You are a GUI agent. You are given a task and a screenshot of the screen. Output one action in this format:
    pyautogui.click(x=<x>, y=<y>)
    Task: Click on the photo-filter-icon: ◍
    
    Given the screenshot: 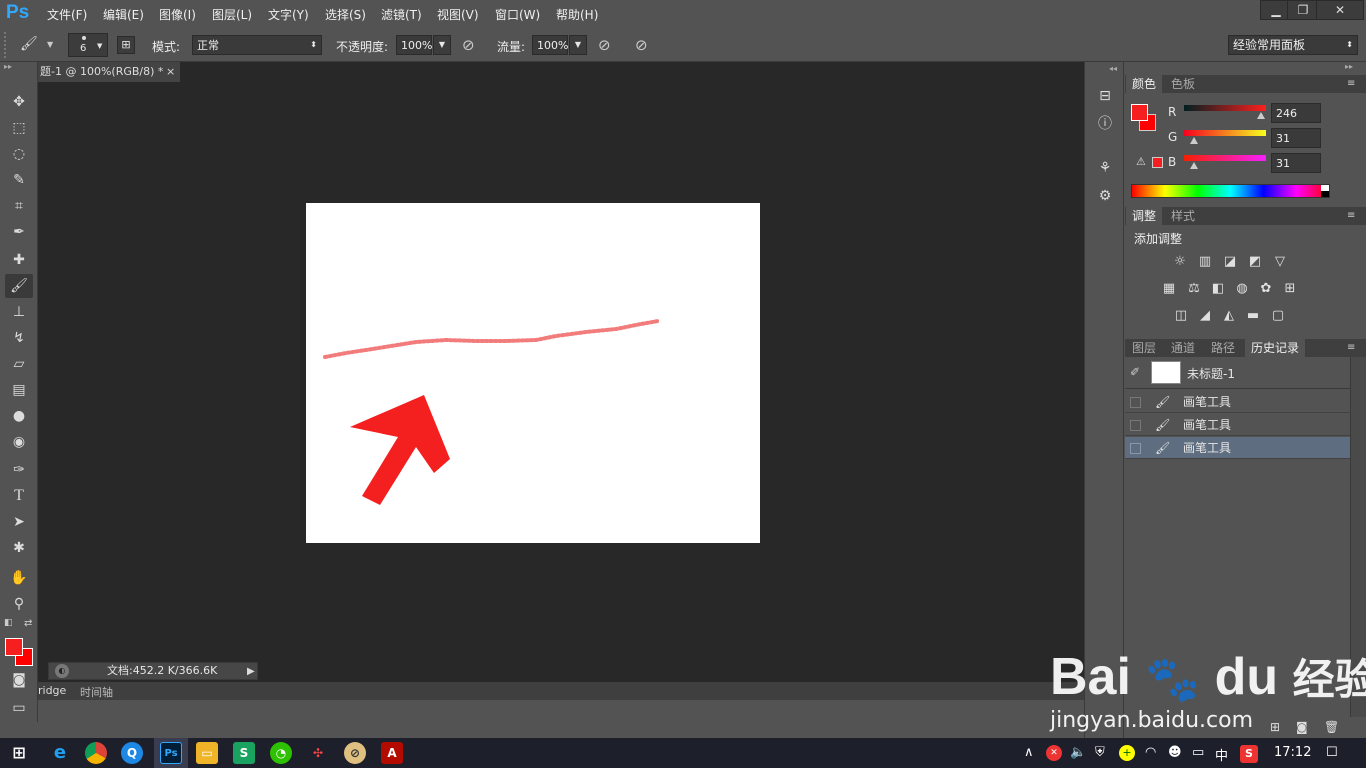 What is the action you would take?
    pyautogui.click(x=1242, y=289)
    